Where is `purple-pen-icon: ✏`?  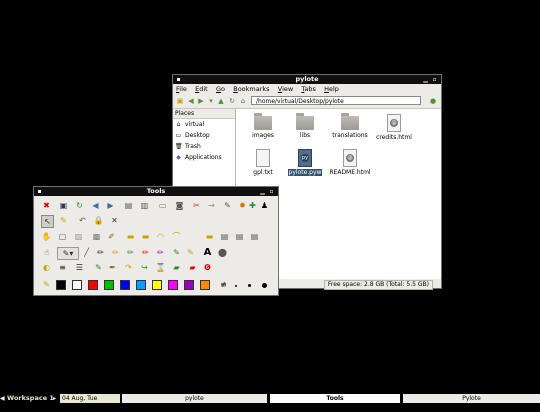 purple-pen-icon: ✏ is located at coordinates (160, 252).